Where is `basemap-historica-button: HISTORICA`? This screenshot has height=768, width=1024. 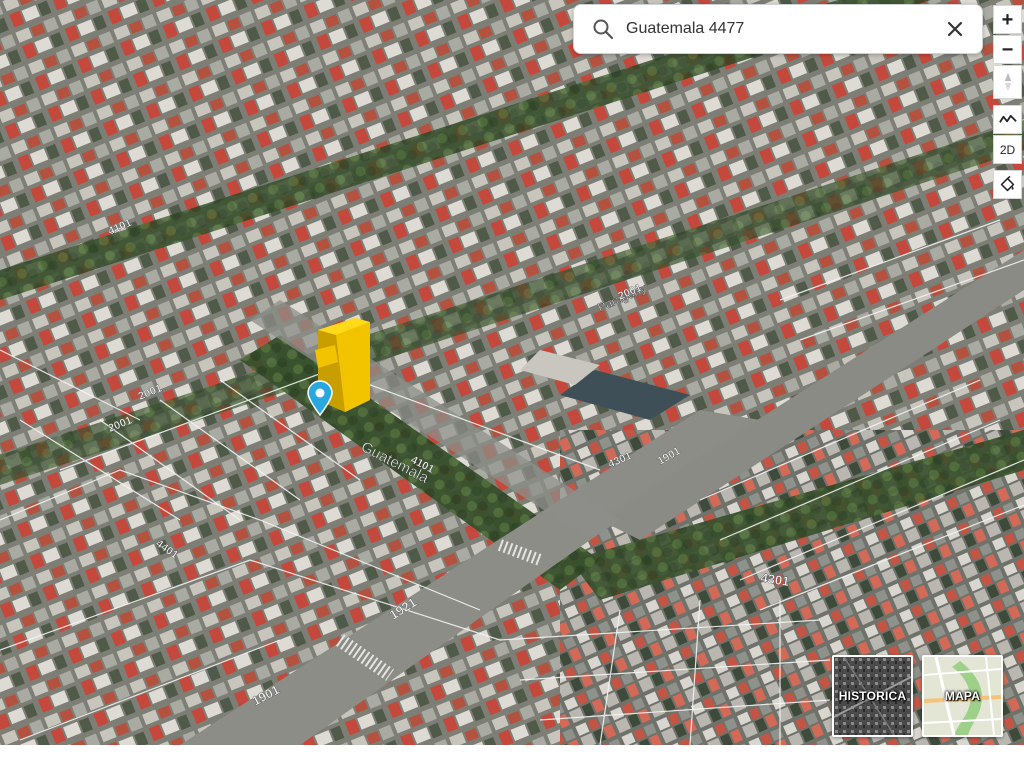
basemap-historica-button: HISTORICA is located at coordinates (872, 696).